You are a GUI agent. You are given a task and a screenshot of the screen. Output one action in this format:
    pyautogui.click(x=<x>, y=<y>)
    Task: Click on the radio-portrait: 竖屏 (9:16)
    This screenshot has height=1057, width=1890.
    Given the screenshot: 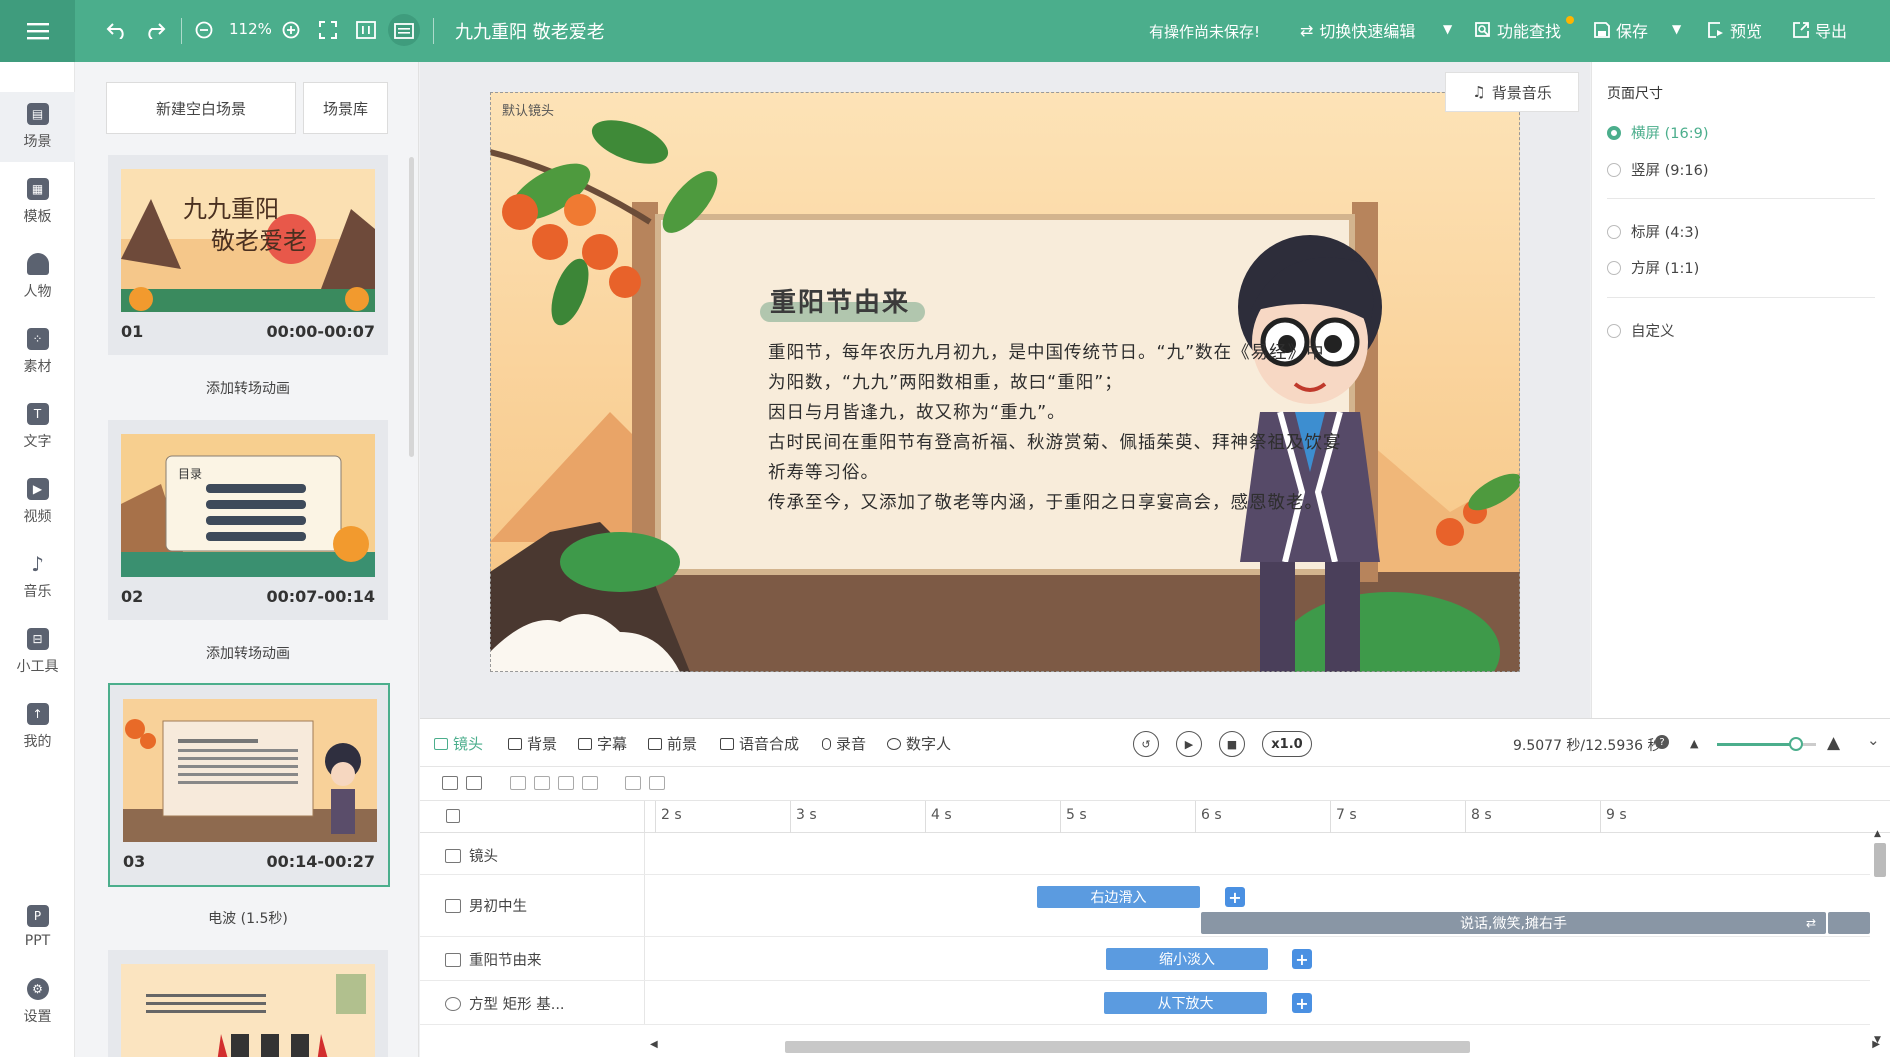 What is the action you would take?
    pyautogui.click(x=1657, y=169)
    